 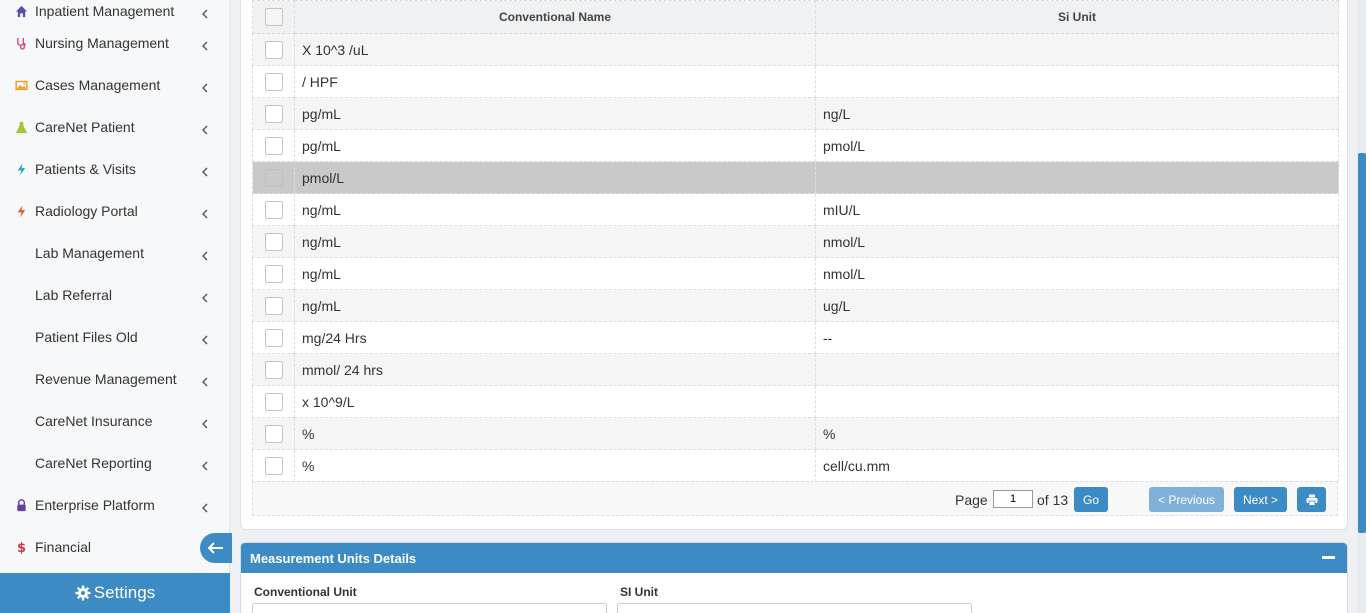 I want to click on page-number-input, so click(x=1013, y=499).